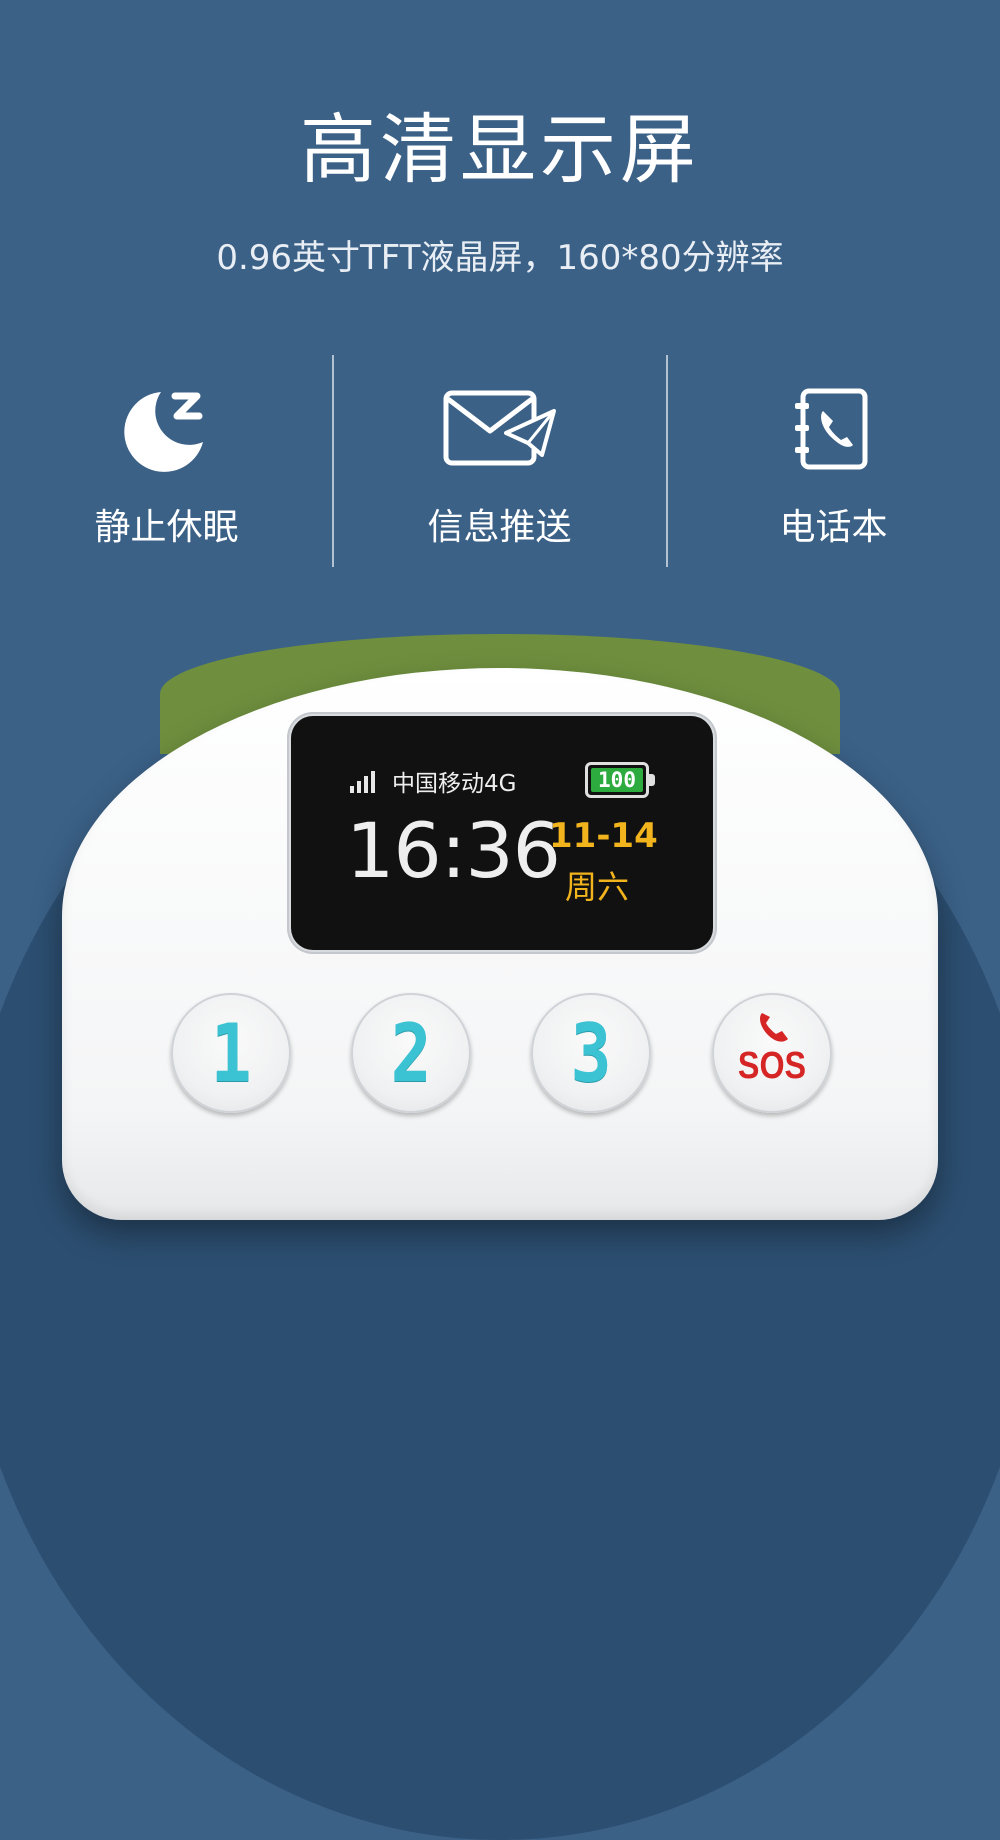 Image resolution: width=1000 pixels, height=1840 pixels. Describe the element at coordinates (163, 432) in the screenshot. I see `moon-sleep-icon` at that location.